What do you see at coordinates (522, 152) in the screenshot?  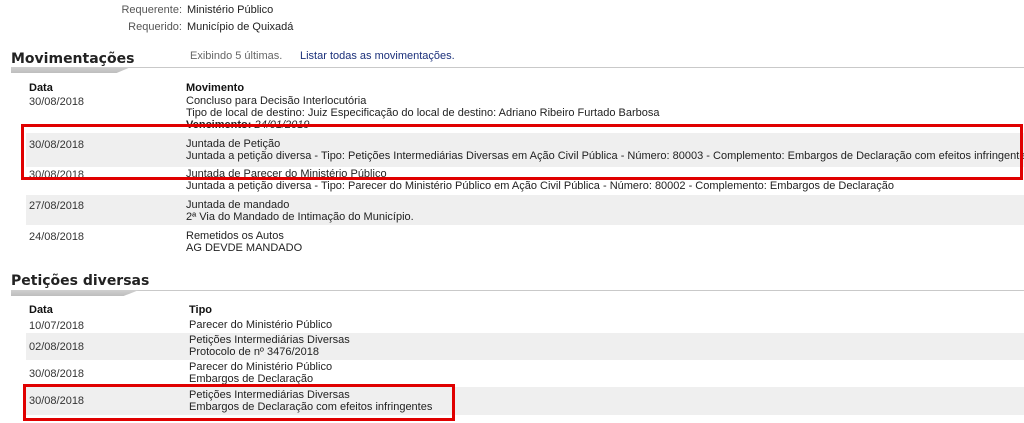 I see `highlight-box-movement` at bounding box center [522, 152].